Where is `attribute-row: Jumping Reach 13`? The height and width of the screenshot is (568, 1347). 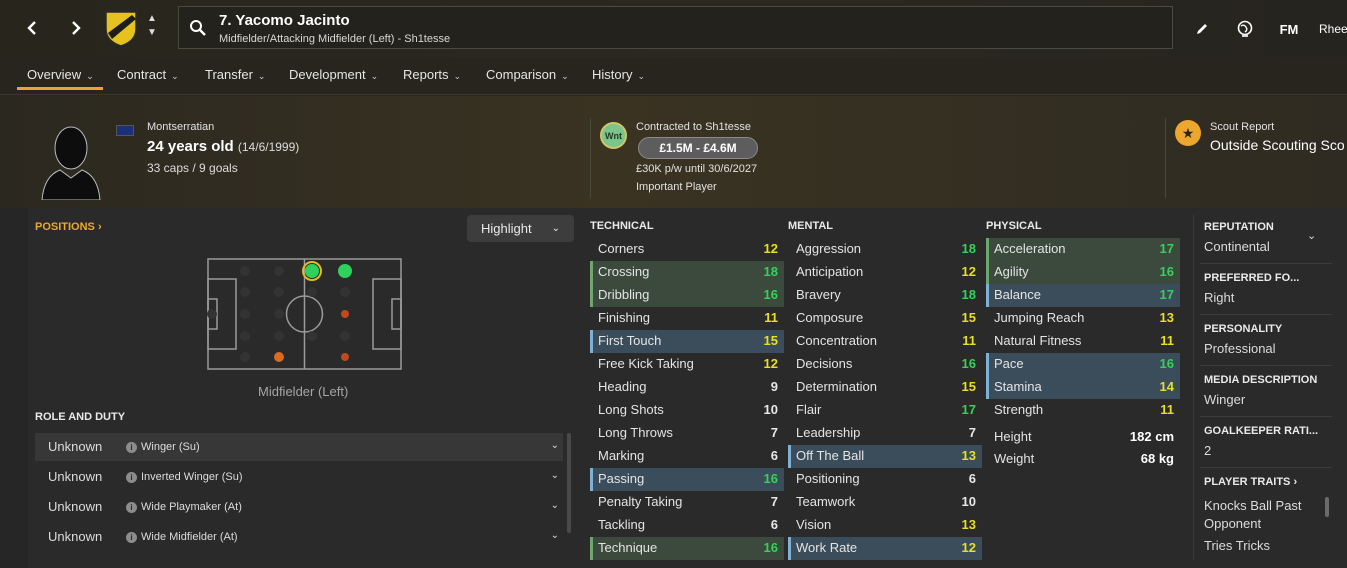
attribute-row: Jumping Reach 13 is located at coordinates (1083, 318).